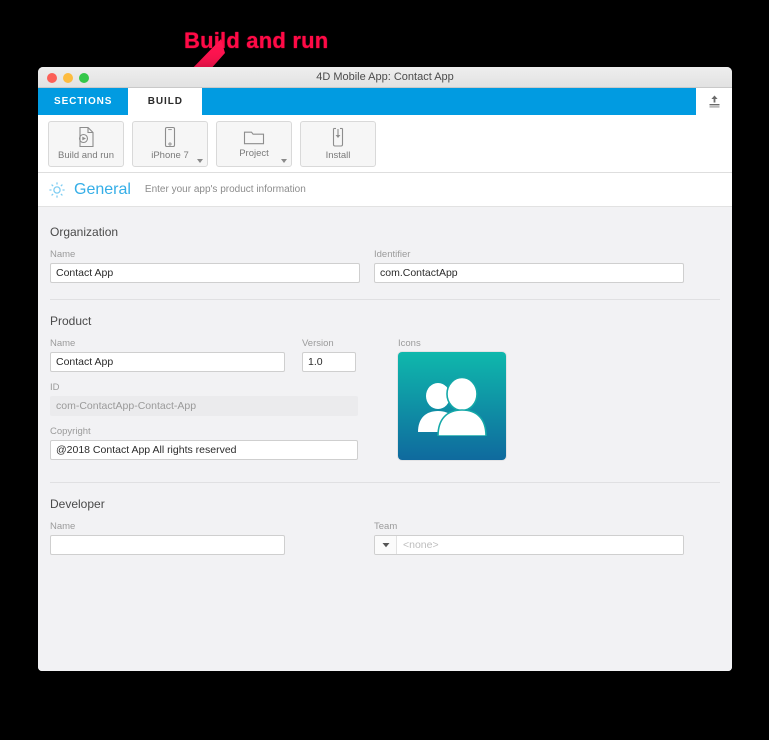 The image size is (769, 740). I want to click on team-dropdown-button, so click(386, 545).